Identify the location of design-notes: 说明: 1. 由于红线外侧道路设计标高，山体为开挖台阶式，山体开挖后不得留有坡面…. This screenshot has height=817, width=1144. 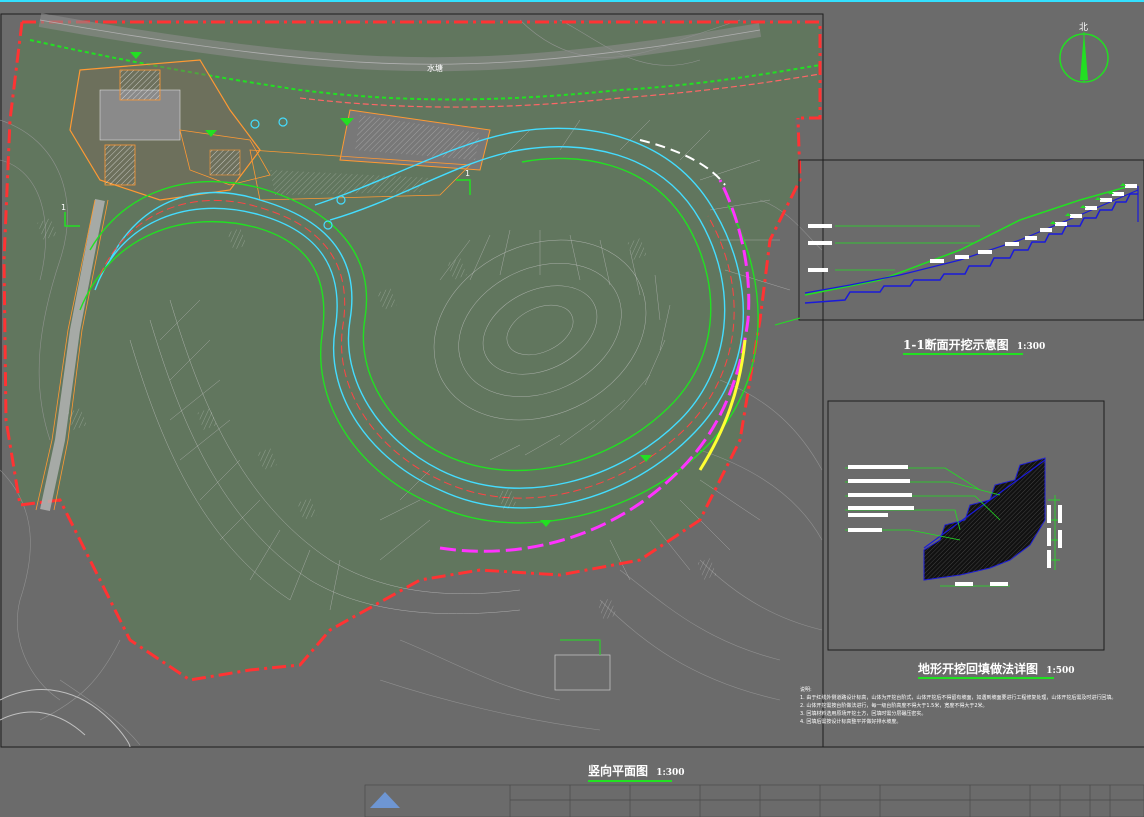
(970, 706).